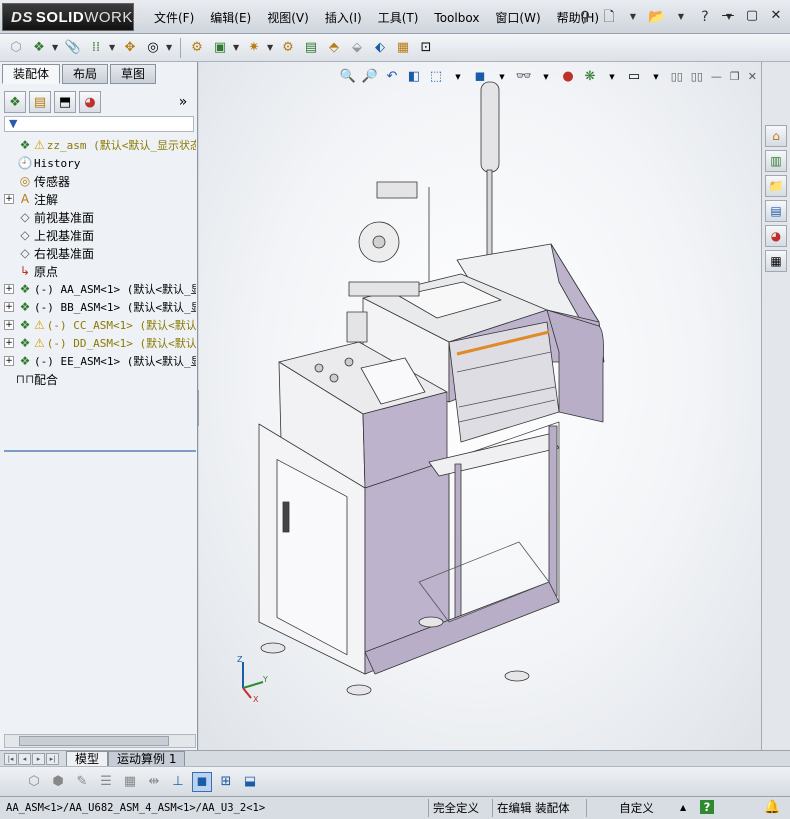  Describe the element at coordinates (254, 48) in the screenshot. I see `new-motion-study-icon: ✷` at that location.